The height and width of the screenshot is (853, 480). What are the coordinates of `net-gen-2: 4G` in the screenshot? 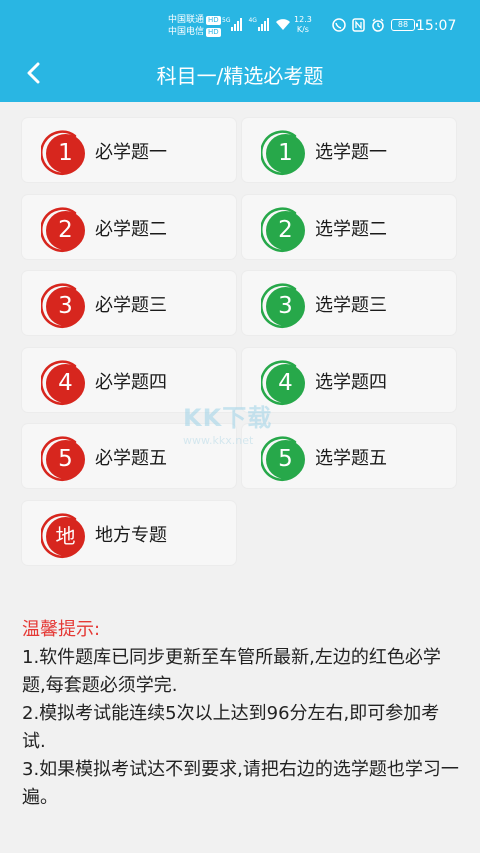 It's located at (252, 20).